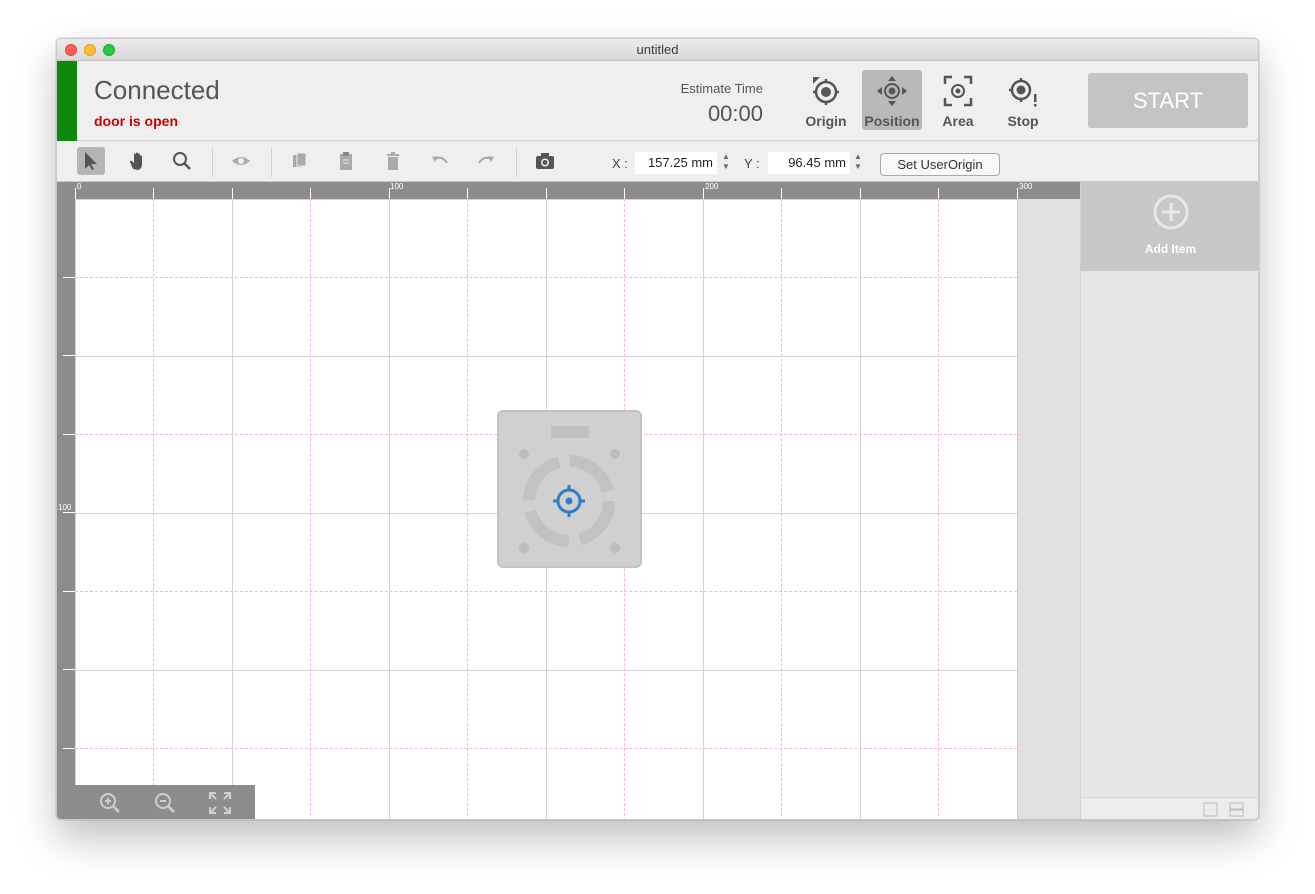 This screenshot has width=1315, height=894. Describe the element at coordinates (157, 90) in the screenshot. I see `connection-status: Connected` at that location.